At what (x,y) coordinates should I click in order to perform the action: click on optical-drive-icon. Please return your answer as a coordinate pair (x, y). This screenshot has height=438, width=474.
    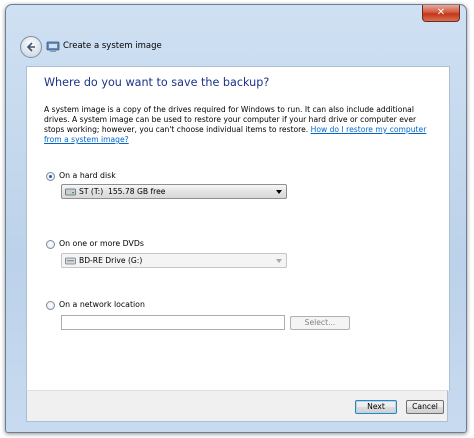
    Looking at the image, I should click on (70, 261).